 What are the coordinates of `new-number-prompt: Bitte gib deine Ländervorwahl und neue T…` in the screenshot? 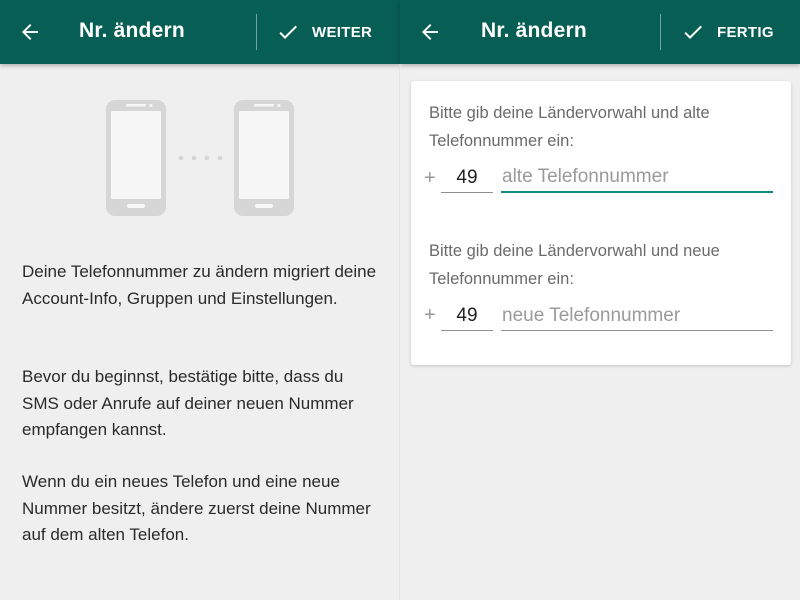 It's located at (574, 265).